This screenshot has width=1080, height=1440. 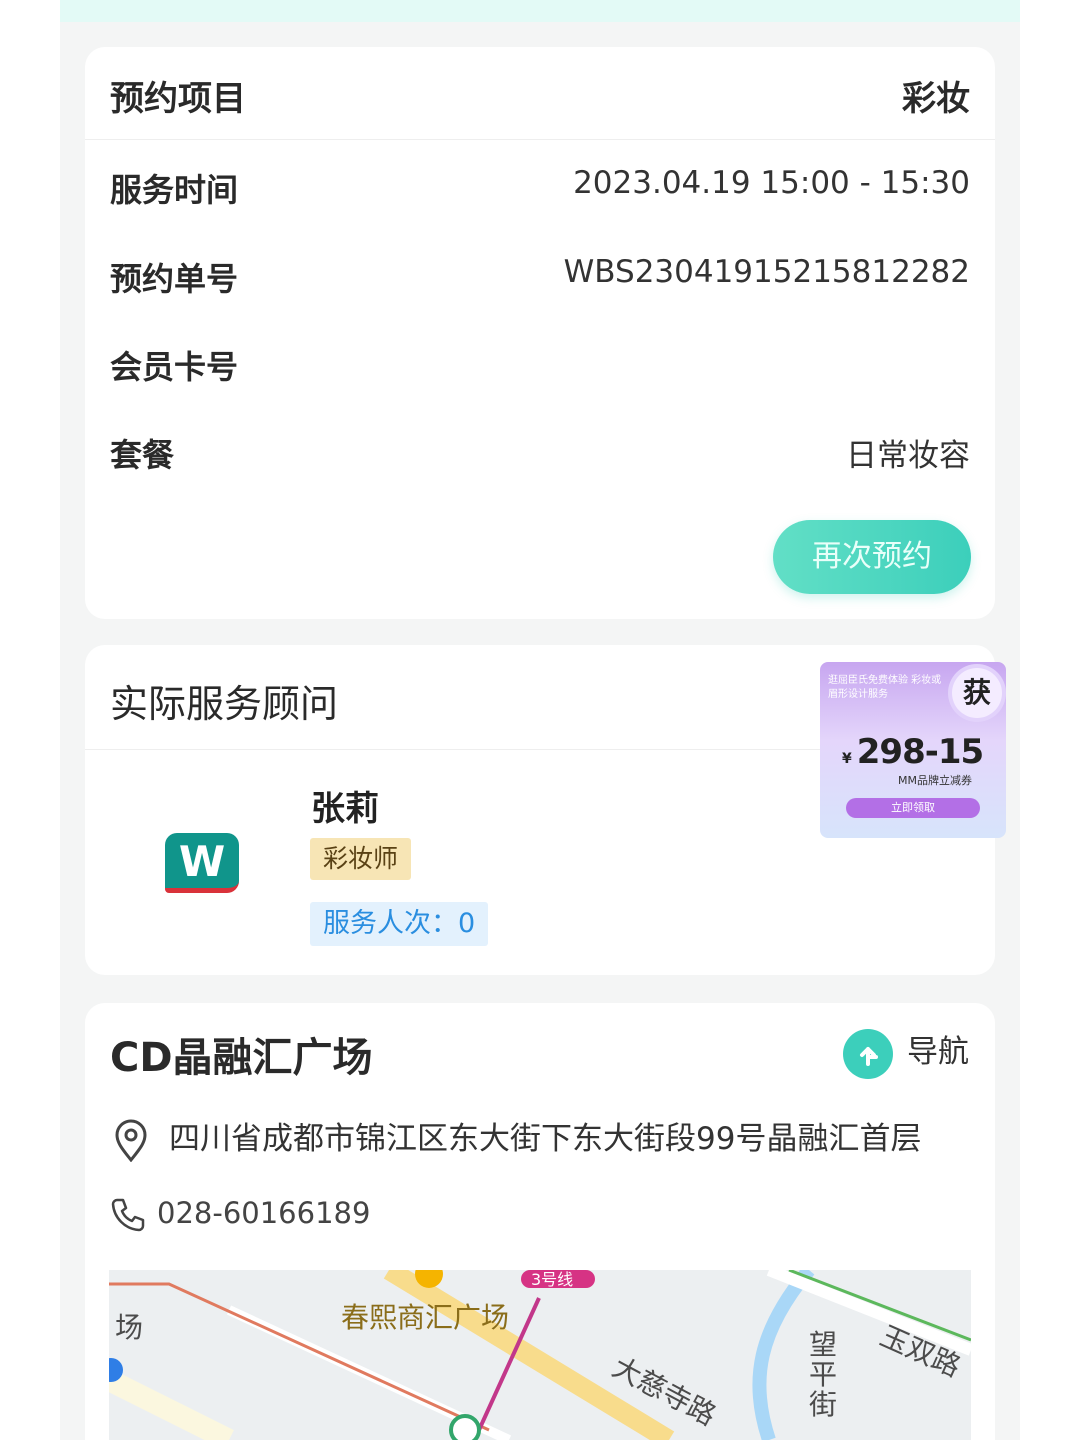 I want to click on map-roads, so click(x=540, y=1355).